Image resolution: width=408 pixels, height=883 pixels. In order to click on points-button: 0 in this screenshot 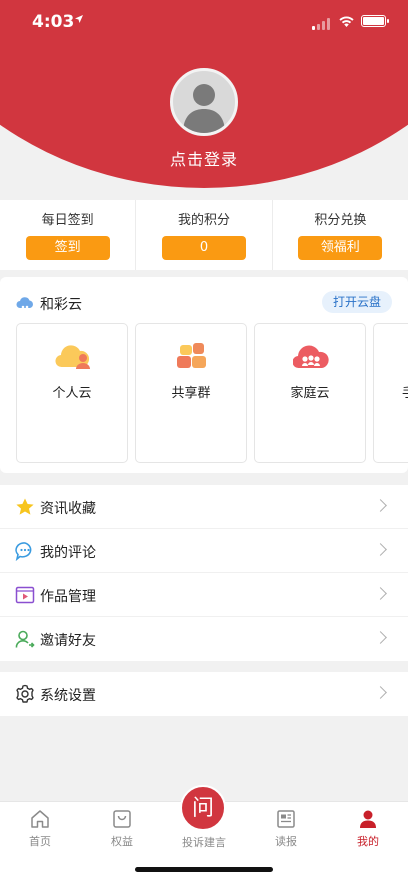, I will do `click(203, 248)`.